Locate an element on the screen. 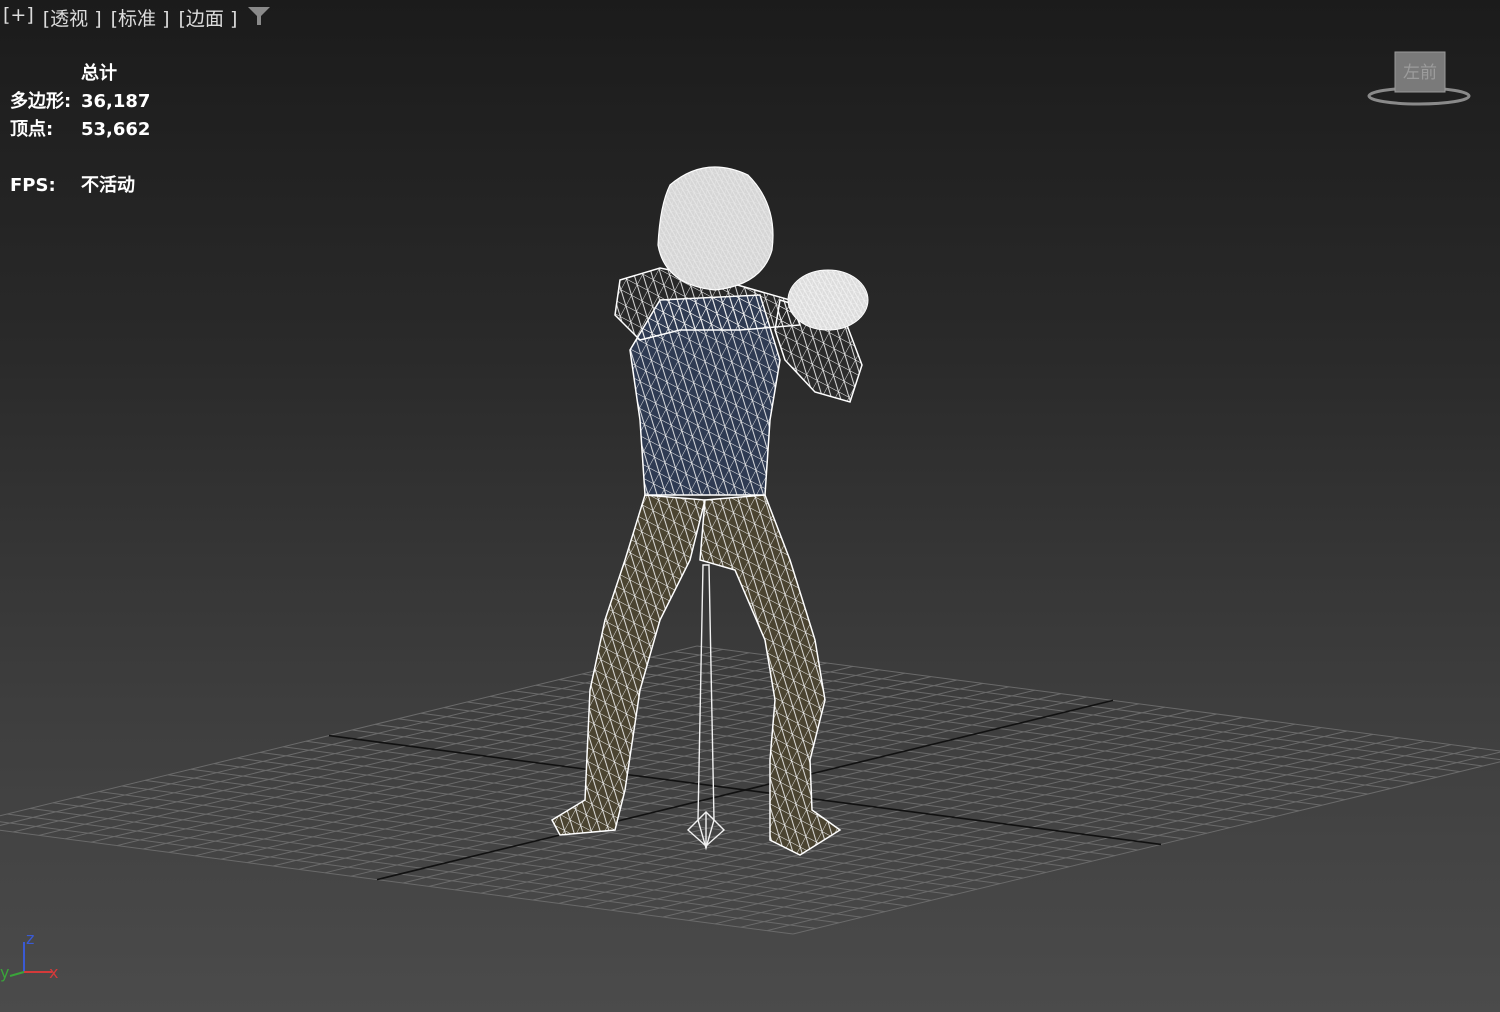  left-leg-mesh is located at coordinates (628, 665).